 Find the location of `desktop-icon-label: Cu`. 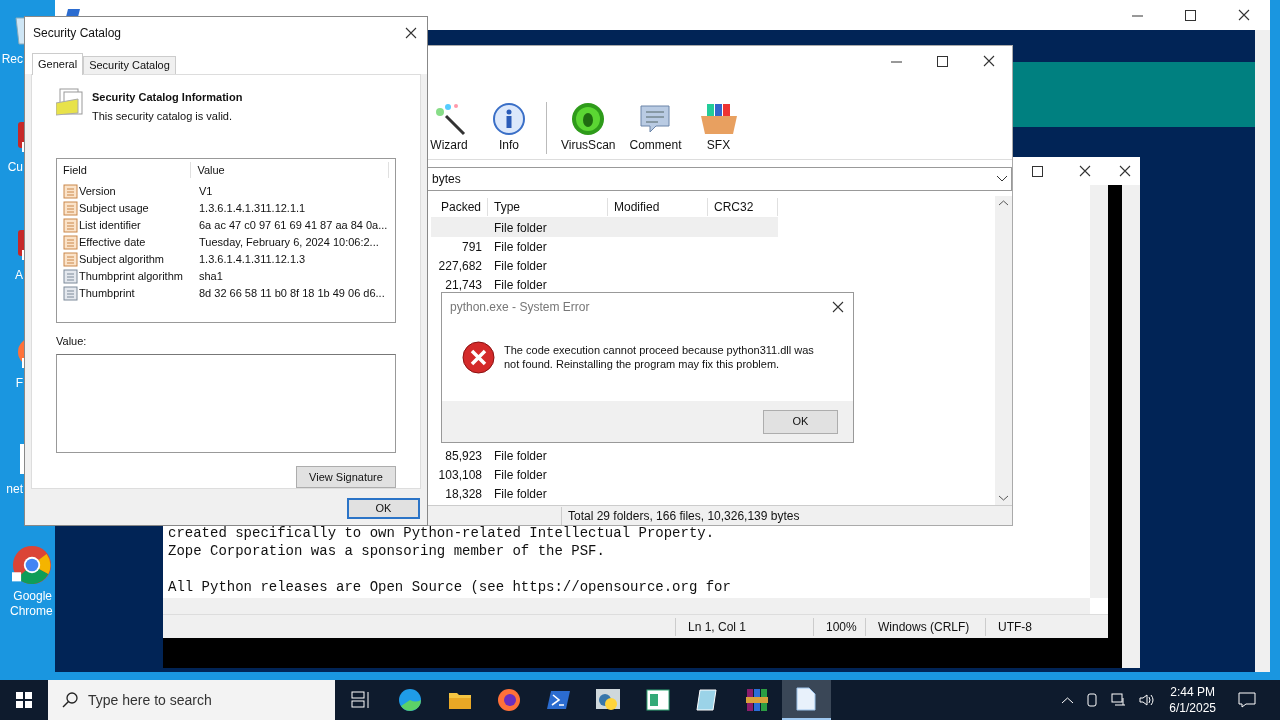

desktop-icon-label: Cu is located at coordinates (14, 167).